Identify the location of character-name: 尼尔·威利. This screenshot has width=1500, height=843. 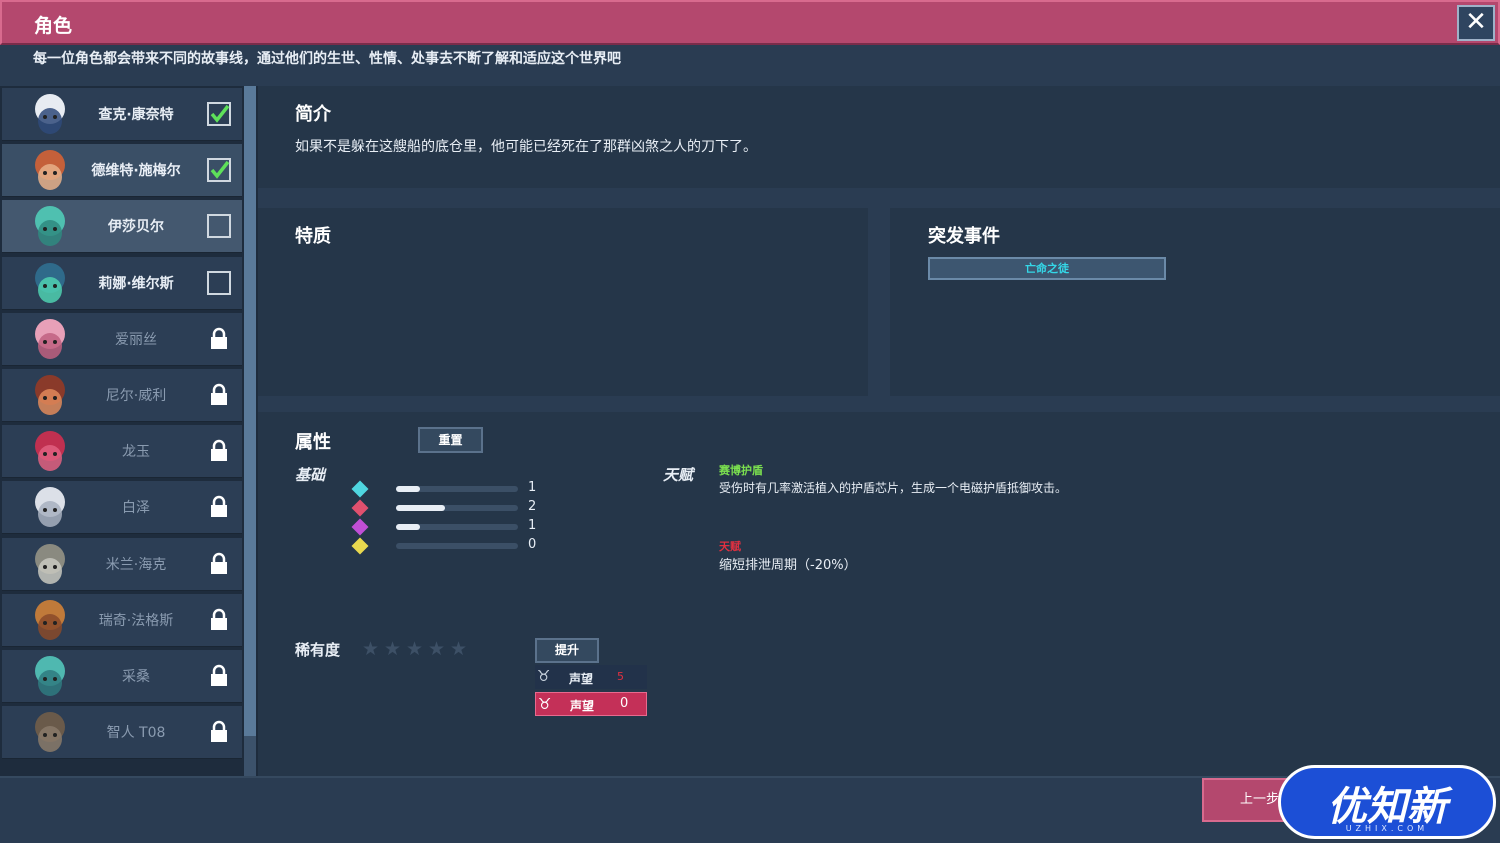
(136, 396).